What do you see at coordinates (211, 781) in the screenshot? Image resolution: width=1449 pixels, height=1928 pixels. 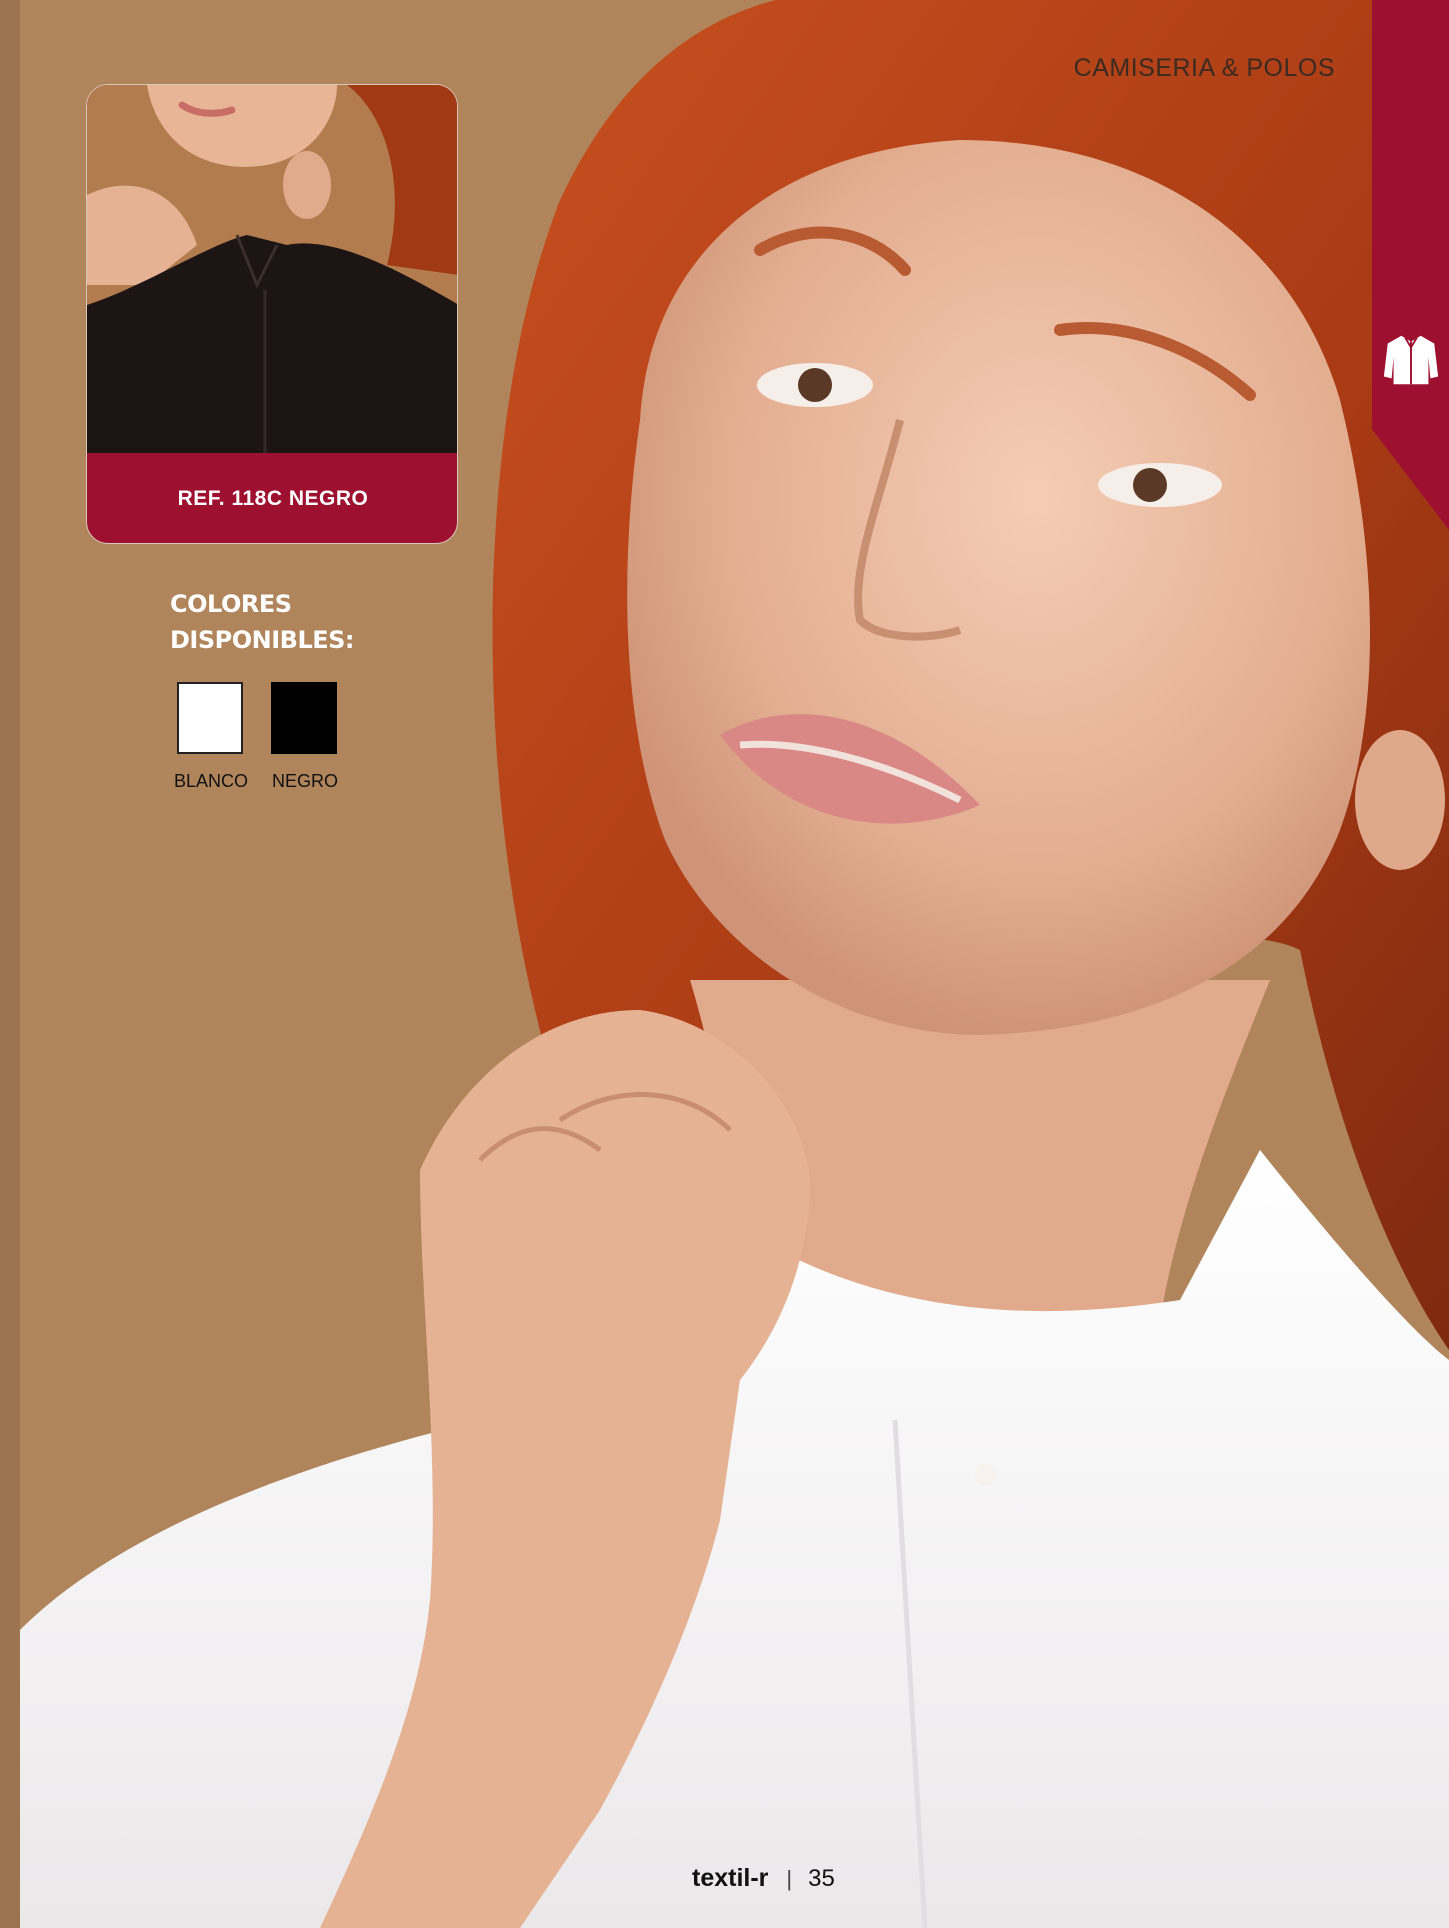 I see `color-label-white: BLANCO` at bounding box center [211, 781].